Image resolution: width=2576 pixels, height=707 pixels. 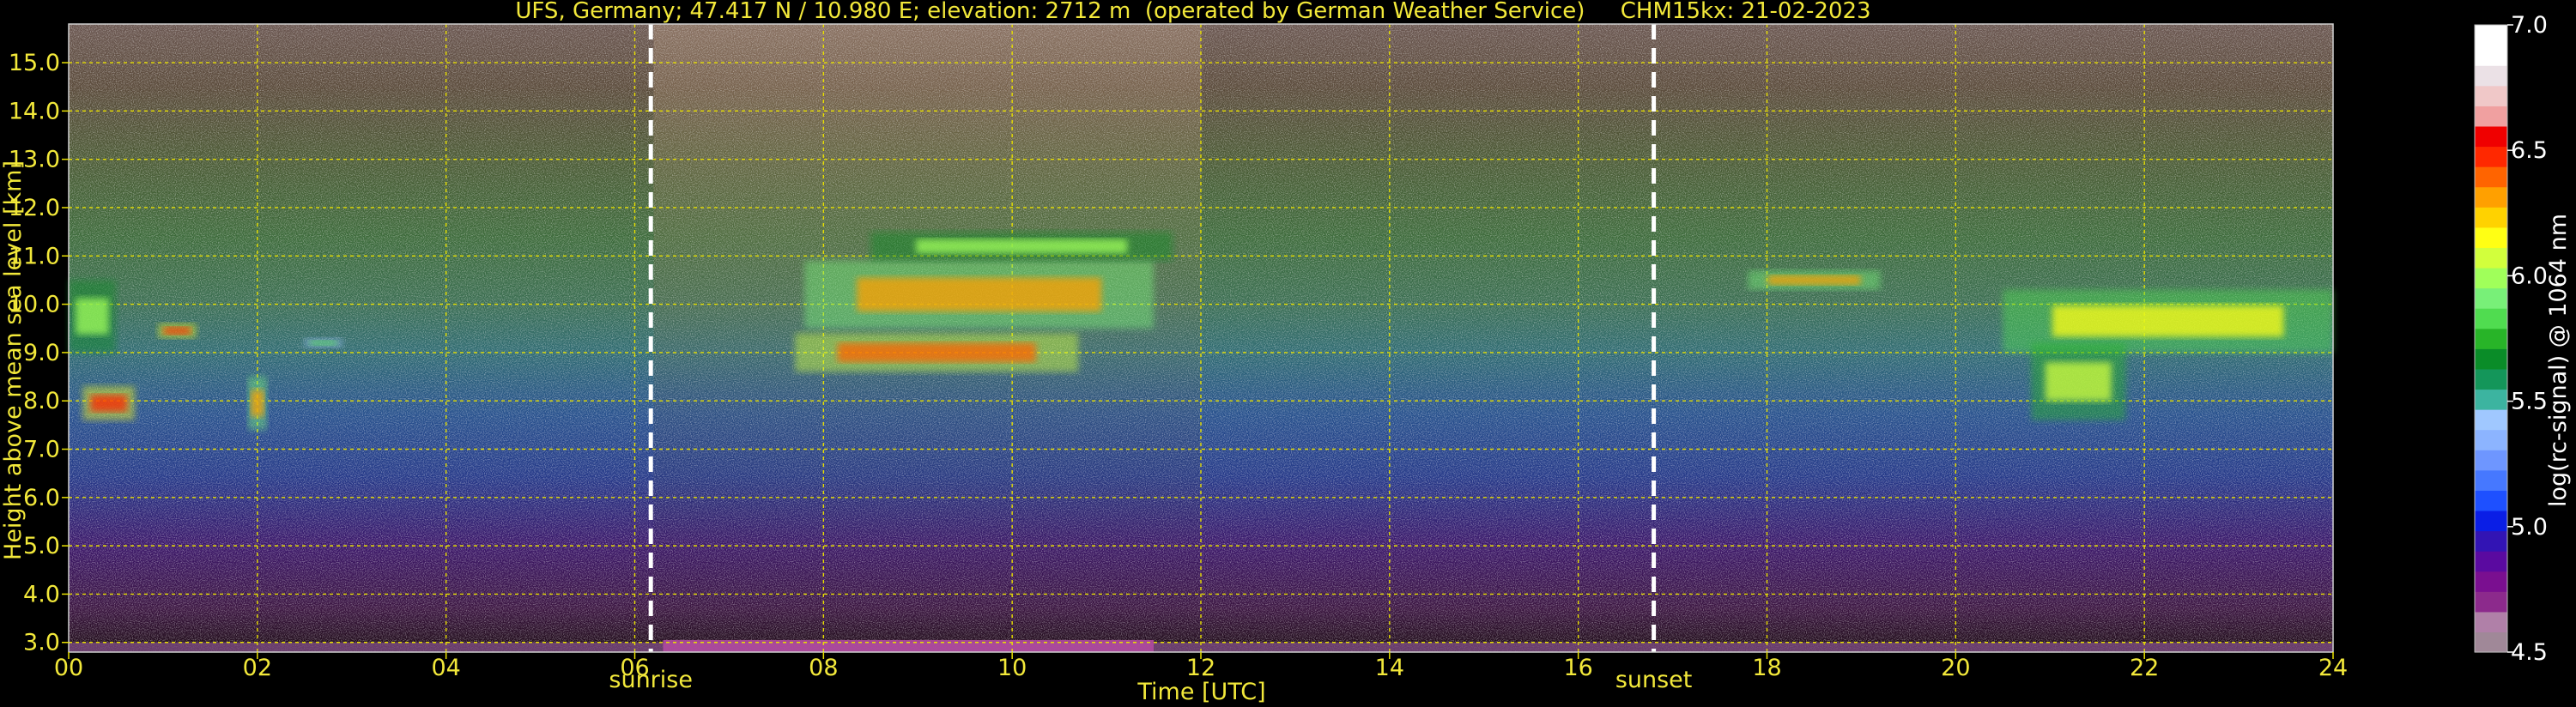 I want to click on x-axis-label: Time [UTC], so click(x=1200, y=692).